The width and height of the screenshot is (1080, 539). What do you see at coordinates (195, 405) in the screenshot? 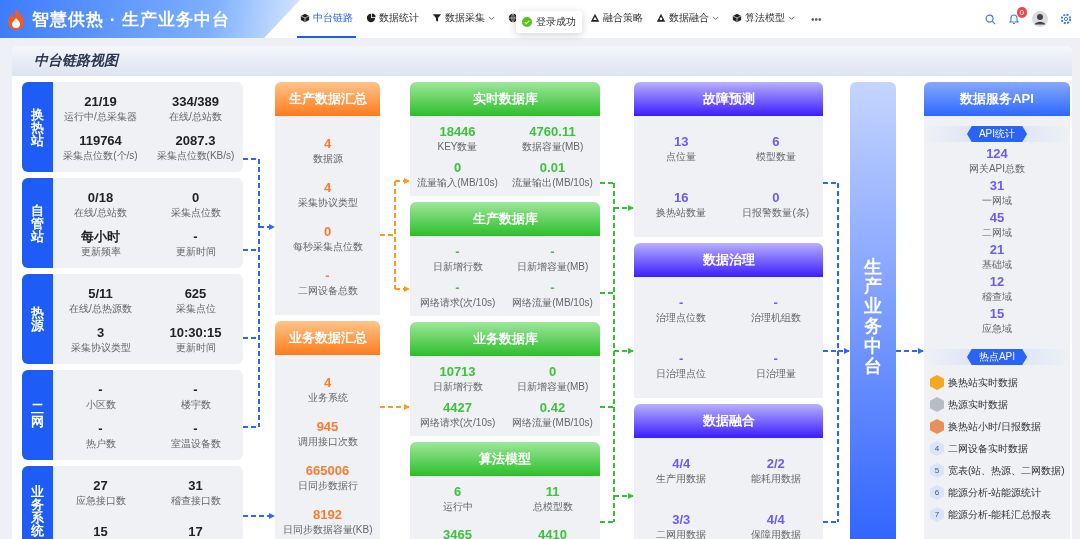
I see `metric-label: 楼宇数` at bounding box center [195, 405].